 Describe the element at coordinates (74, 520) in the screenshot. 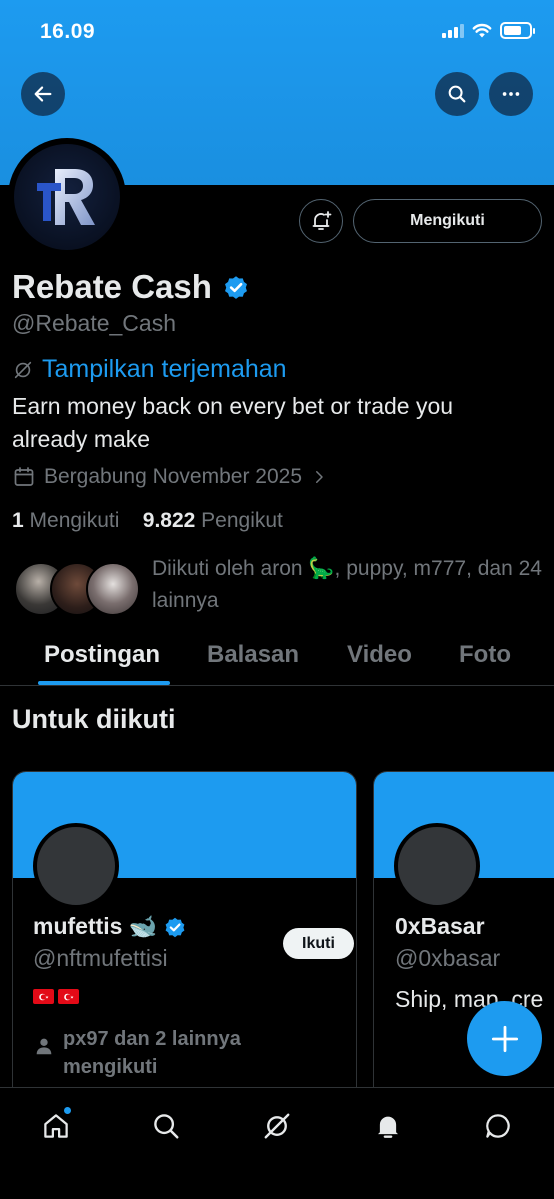

I see `following-label: Mengikuti` at that location.